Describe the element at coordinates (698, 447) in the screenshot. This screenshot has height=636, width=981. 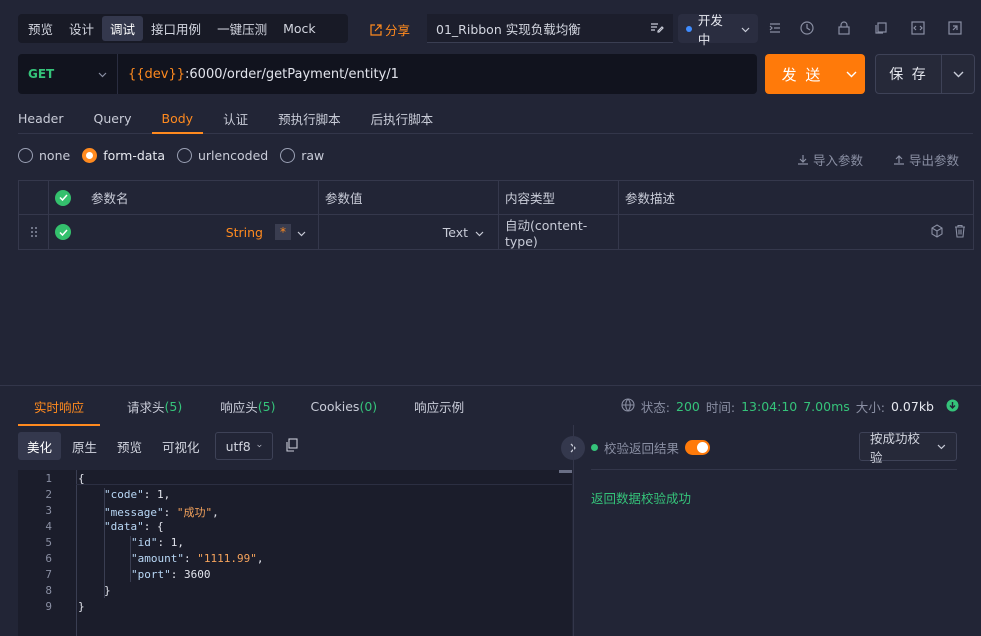
I see `verify-toggle` at that location.